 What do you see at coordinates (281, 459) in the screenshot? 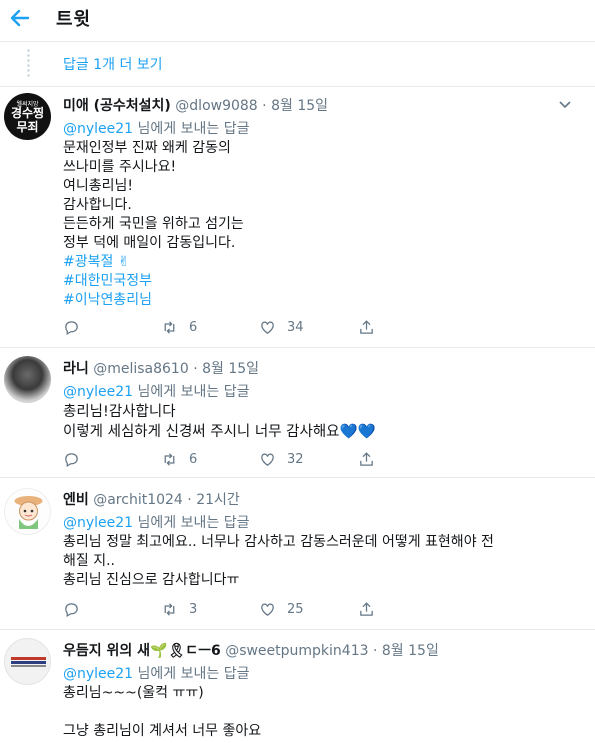
I see `like-button: 32` at bounding box center [281, 459].